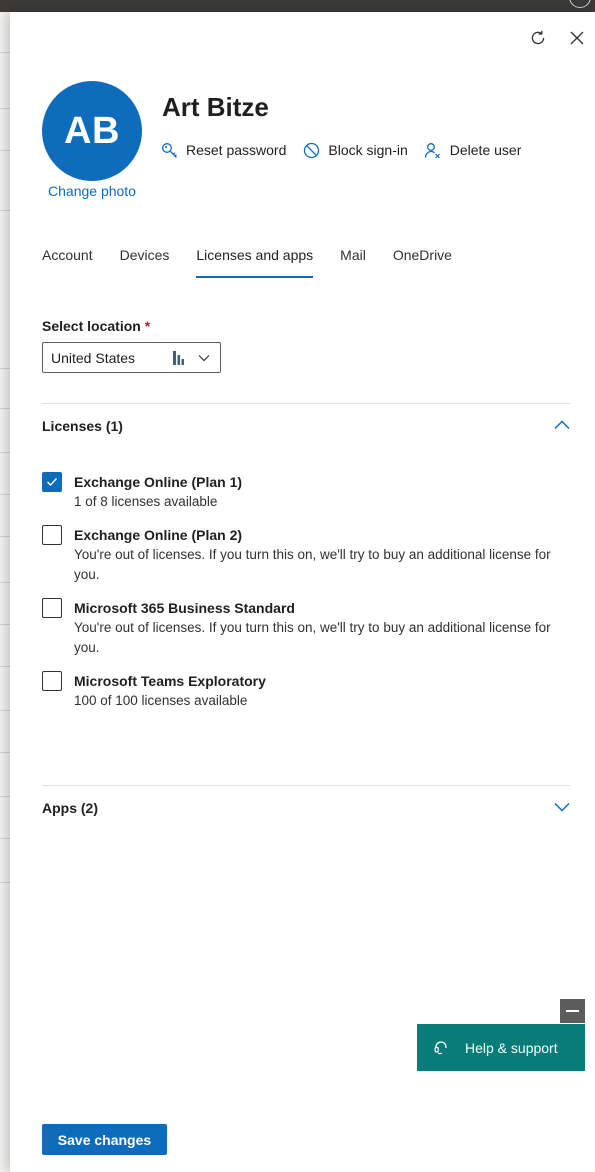 Image resolution: width=595 pixels, height=1172 pixels. I want to click on license-title: Microsoft Teams Exploratory, so click(170, 681).